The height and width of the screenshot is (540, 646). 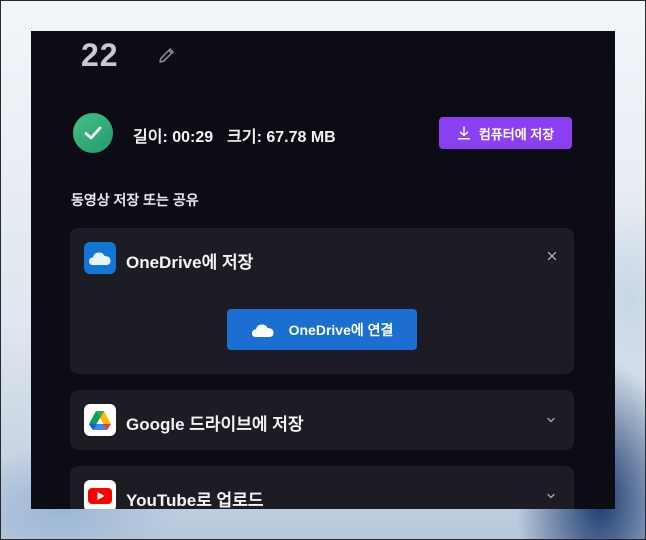 What do you see at coordinates (215, 424) in the screenshot?
I see `google-drive-card-title: Google 드라이브에 저장` at bounding box center [215, 424].